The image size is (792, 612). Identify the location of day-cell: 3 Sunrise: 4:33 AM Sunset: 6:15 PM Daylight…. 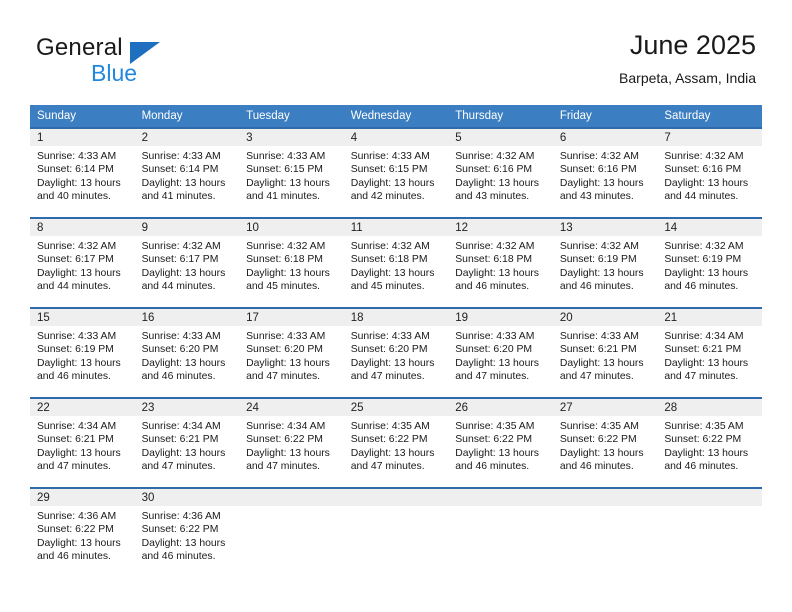
(291, 172).